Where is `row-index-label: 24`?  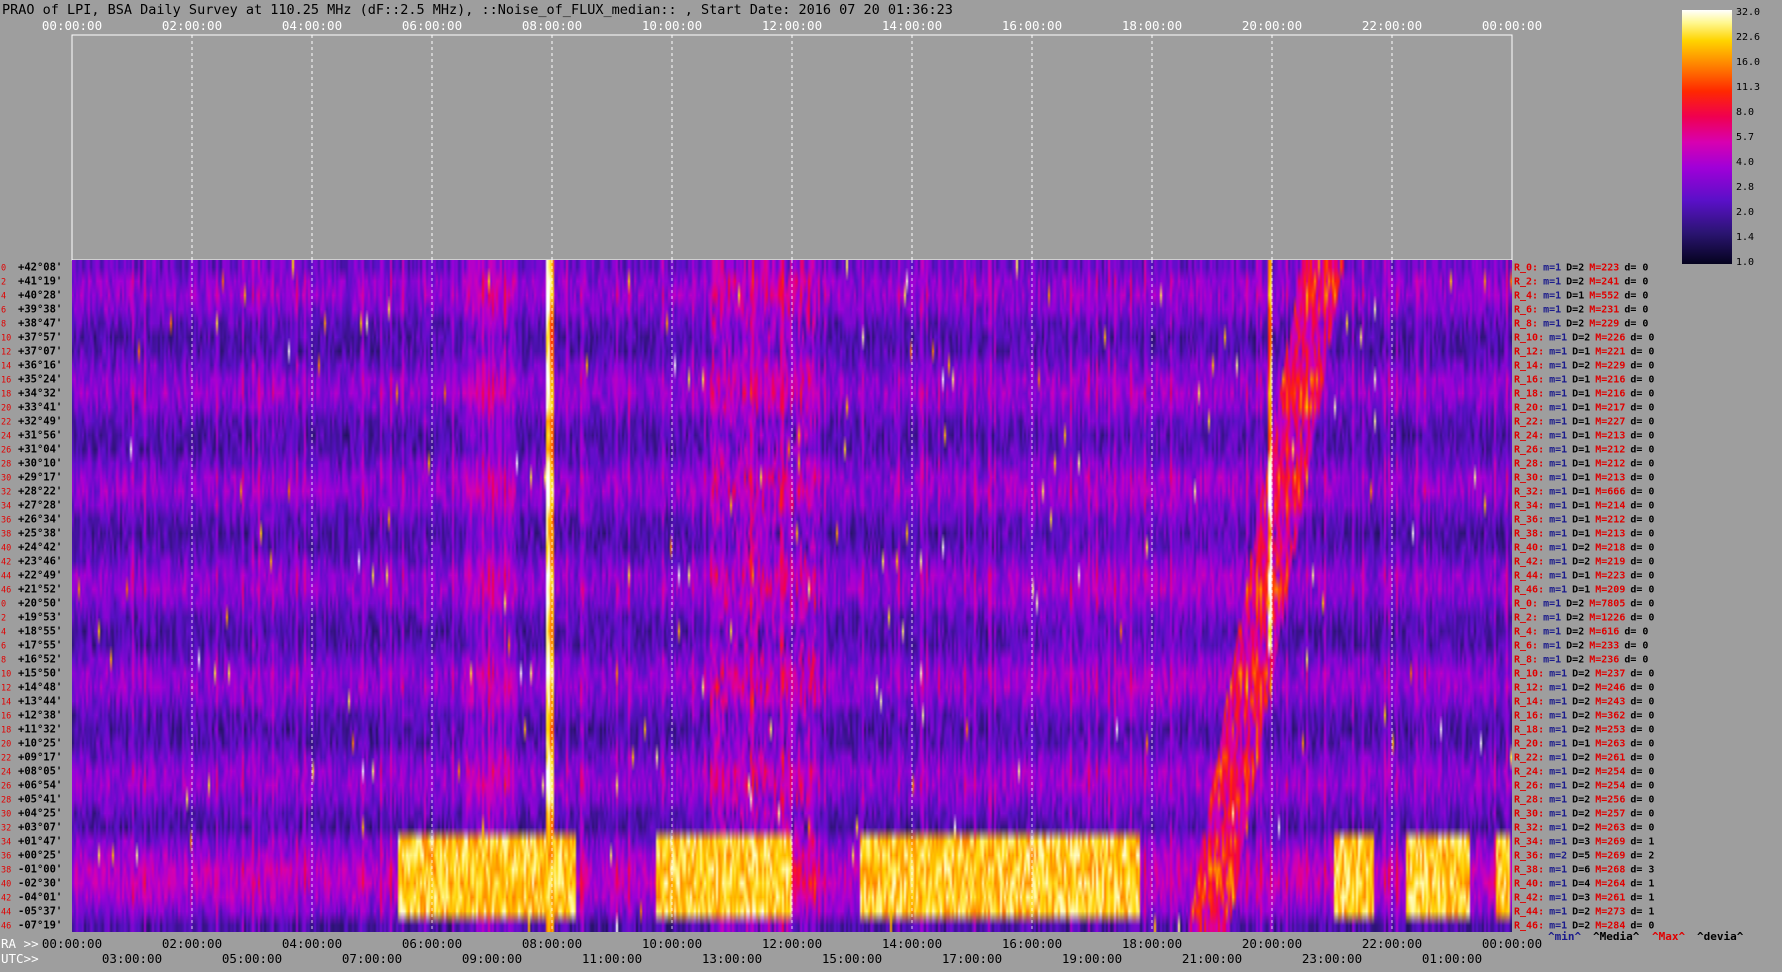
row-index-label: 24 is located at coordinates (6, 773).